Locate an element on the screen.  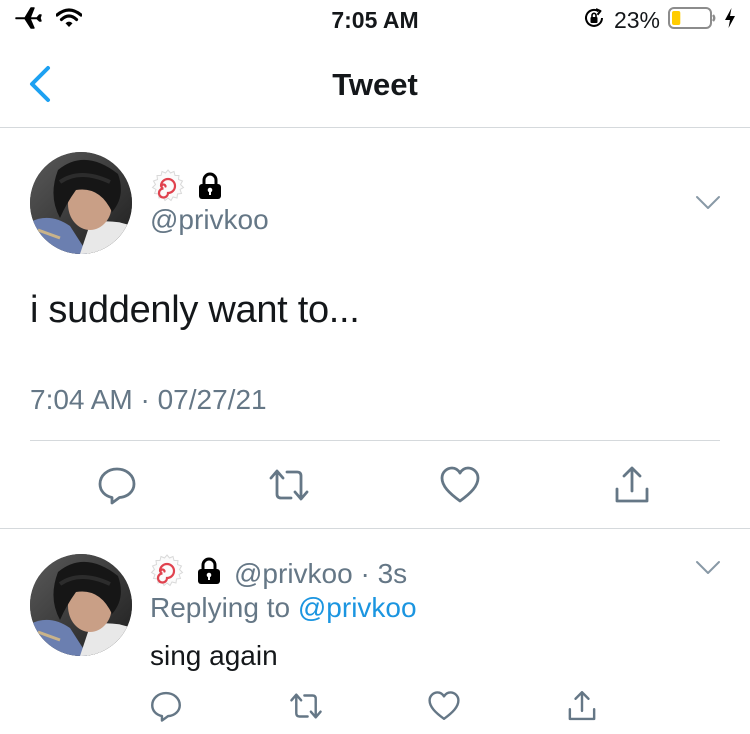
orientation-lock-icon is located at coordinates (594, 20).